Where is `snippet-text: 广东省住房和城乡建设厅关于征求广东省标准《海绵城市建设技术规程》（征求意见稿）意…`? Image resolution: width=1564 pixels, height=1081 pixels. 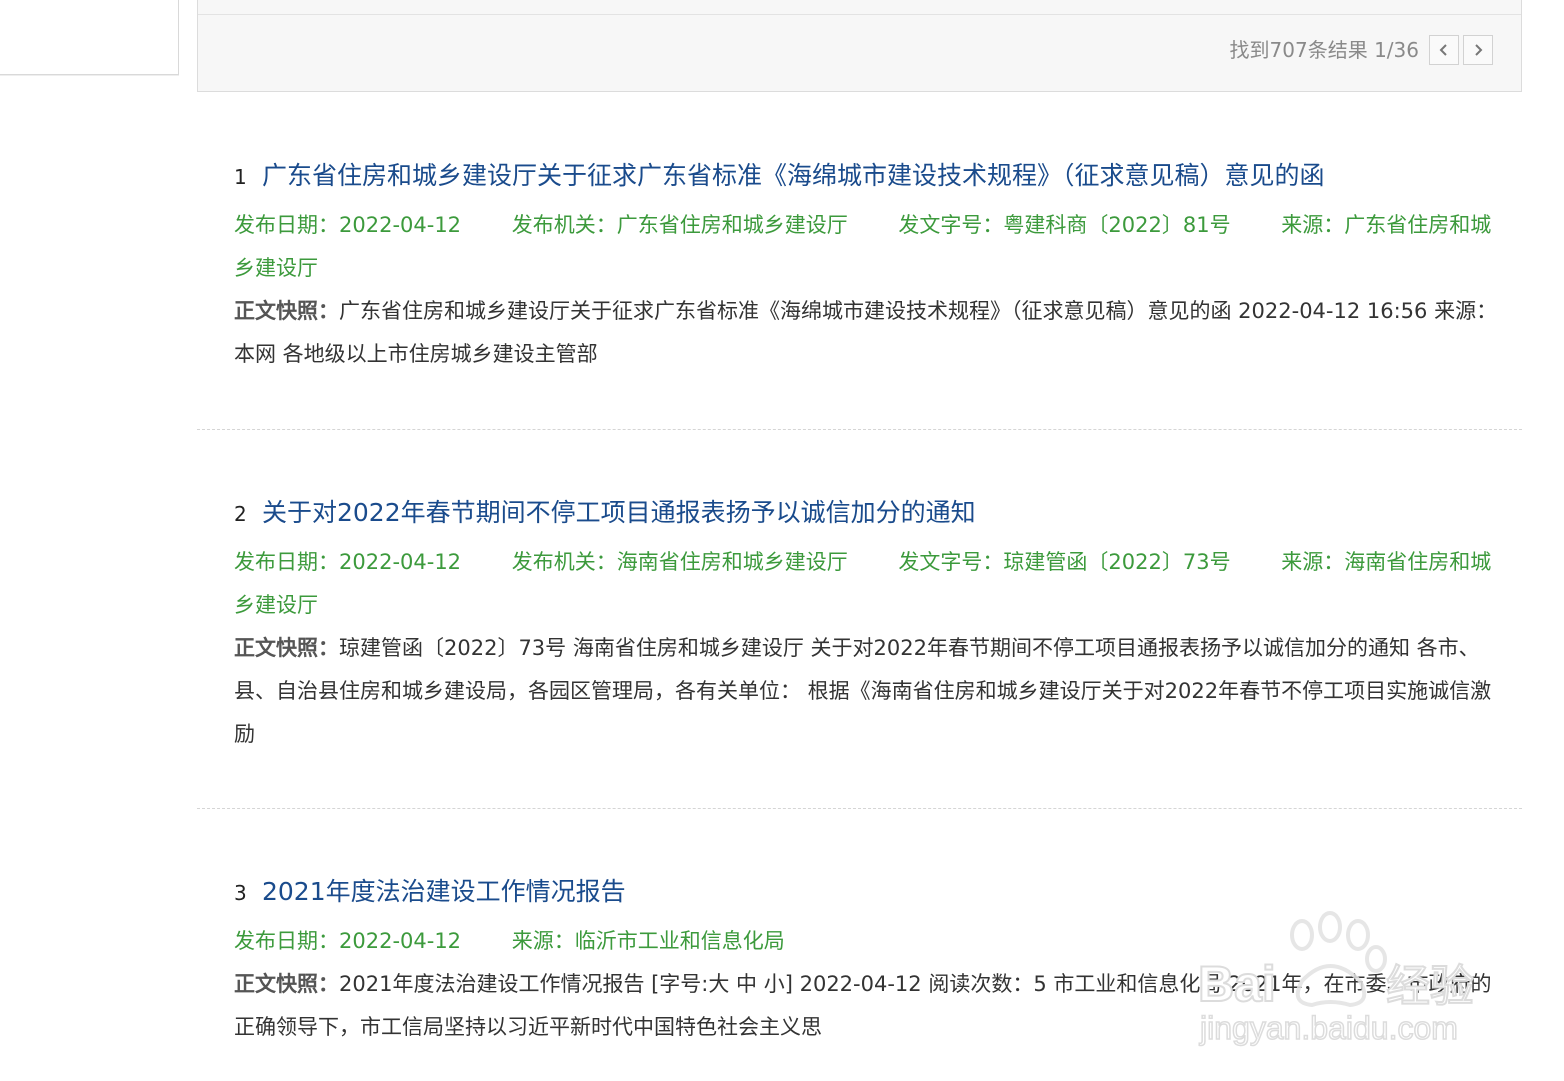 snippet-text: 广东省住房和城乡建设厅关于征求广东省标准《海绵城市建设技术规程》（征求意见稿）意… is located at coordinates (866, 332).